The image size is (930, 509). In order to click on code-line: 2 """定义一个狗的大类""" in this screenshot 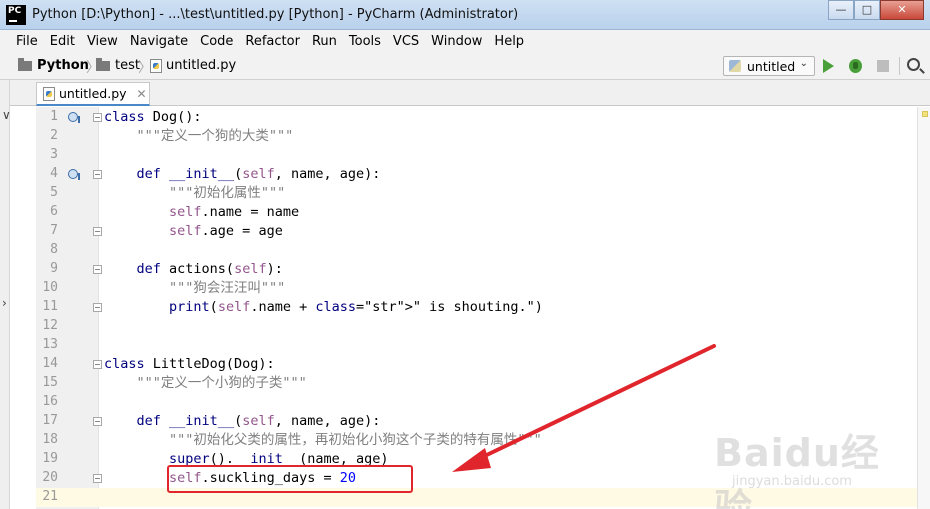, I will do `click(476, 136)`.